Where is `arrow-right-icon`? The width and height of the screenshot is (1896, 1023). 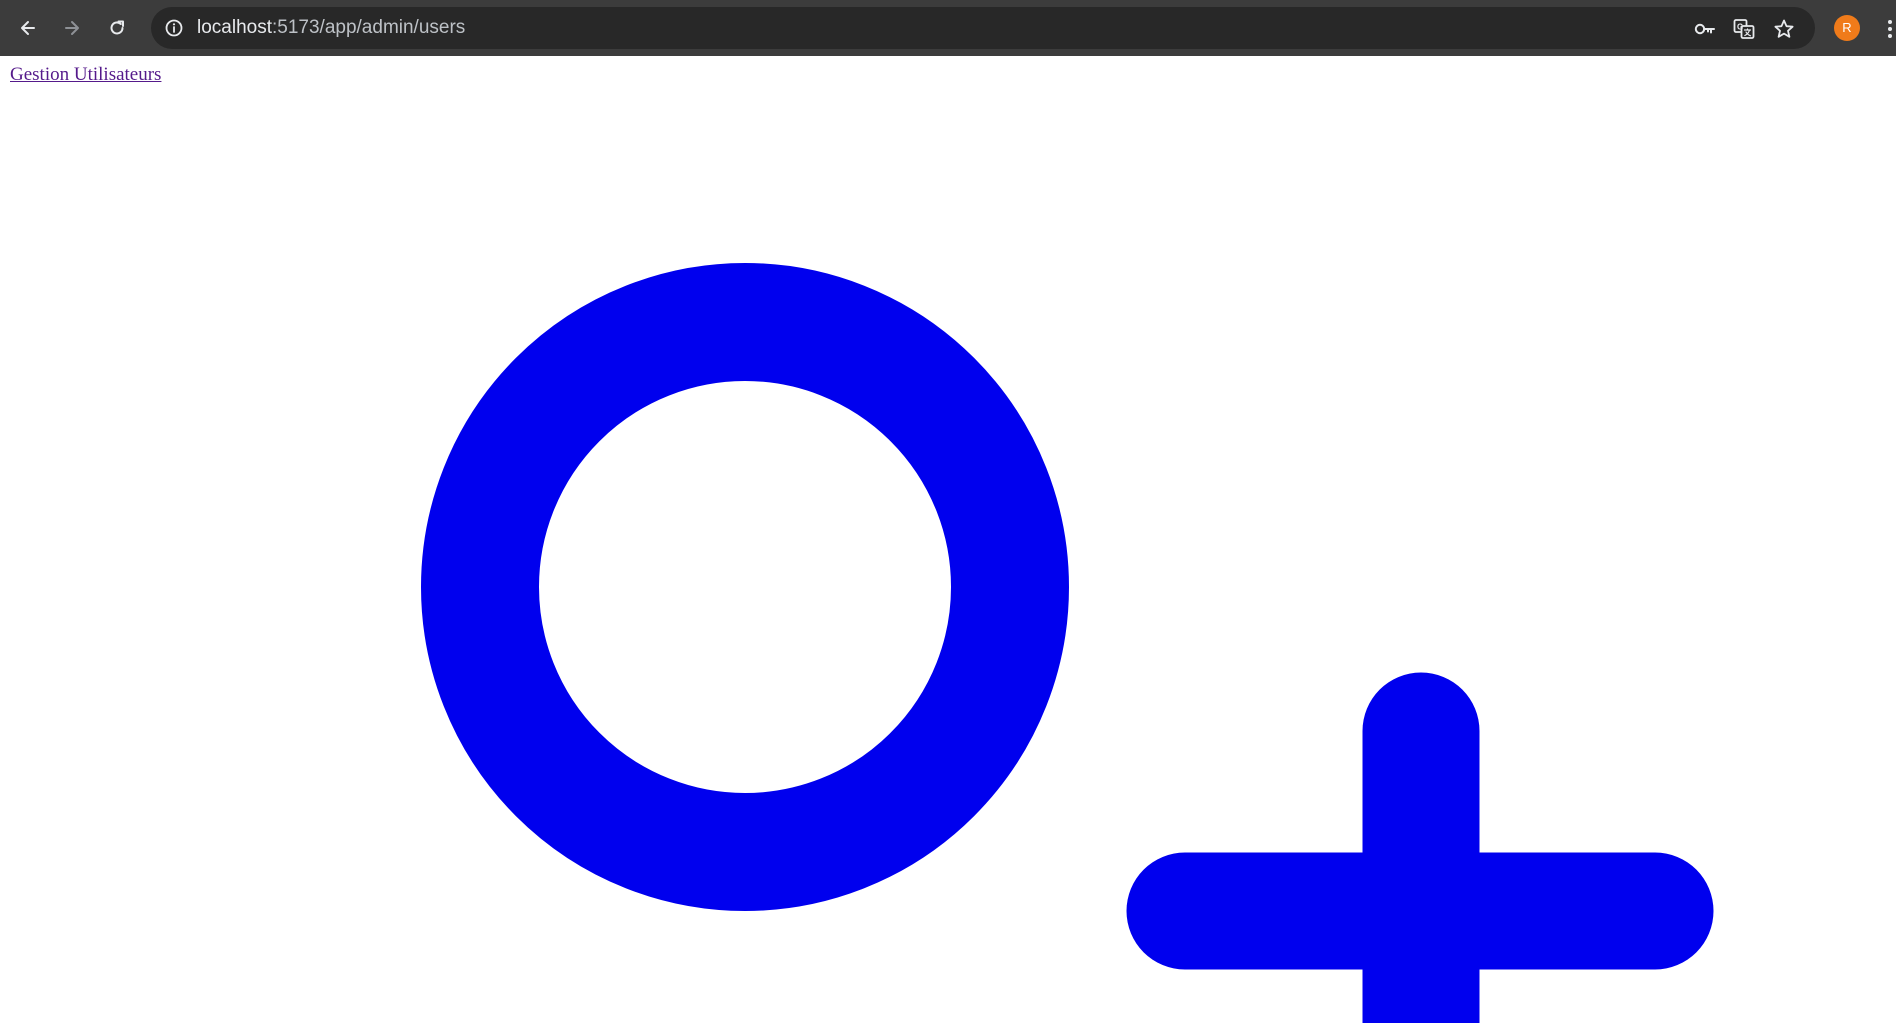 arrow-right-icon is located at coordinates (72, 28).